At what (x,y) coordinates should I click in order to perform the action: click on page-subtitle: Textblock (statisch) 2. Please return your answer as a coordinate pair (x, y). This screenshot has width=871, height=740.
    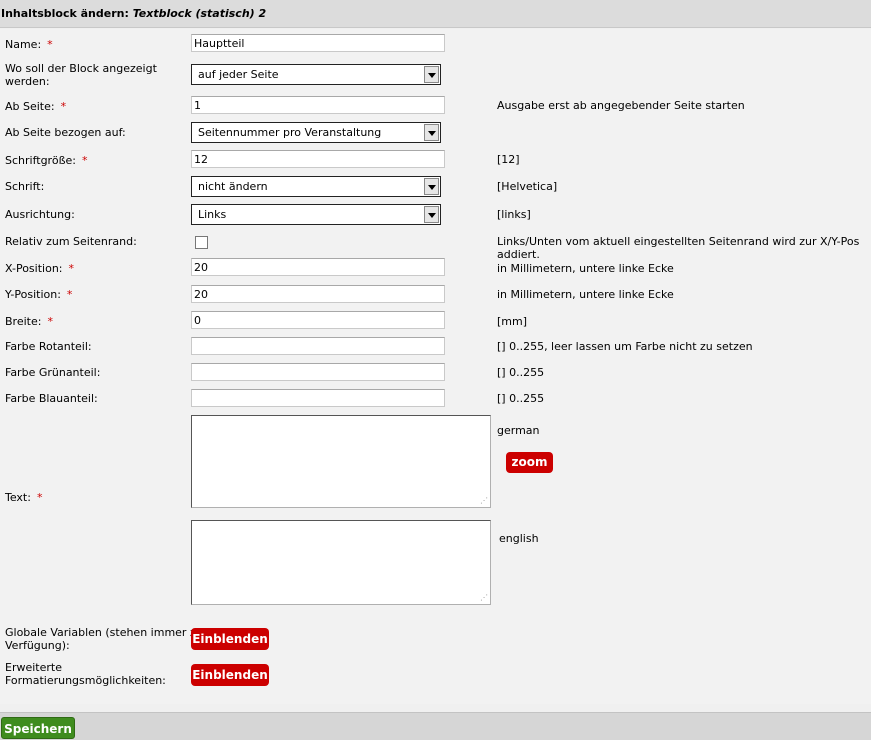
    Looking at the image, I should click on (199, 13).